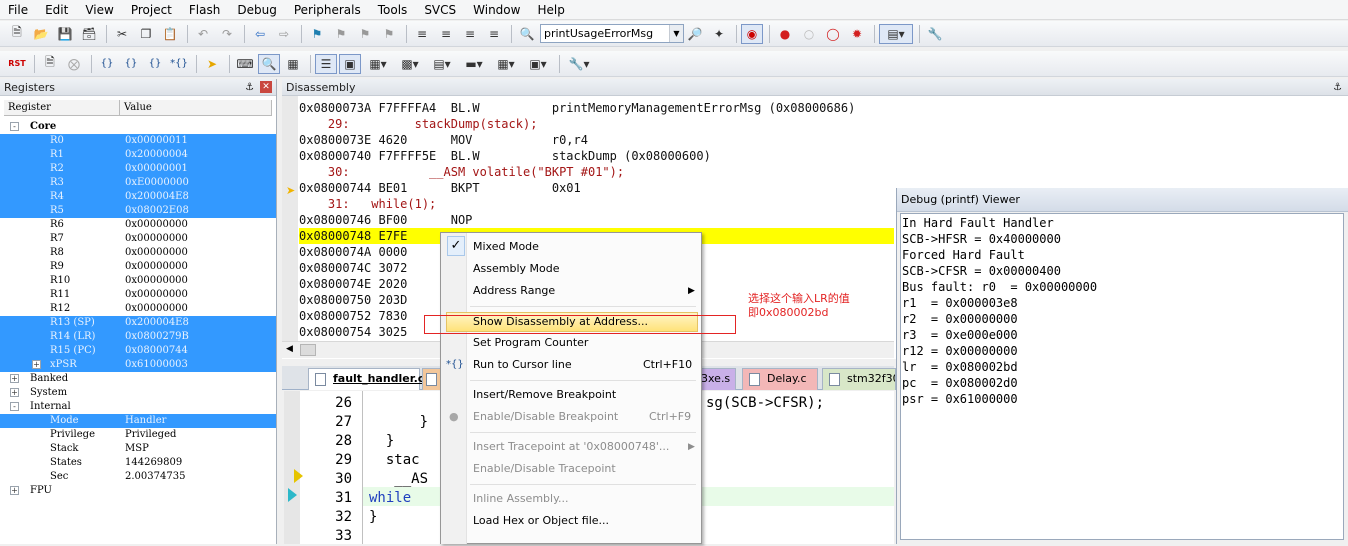 The height and width of the screenshot is (546, 1348). Describe the element at coordinates (494, 34) in the screenshot. I see `uncomment-icon: ≡` at that location.